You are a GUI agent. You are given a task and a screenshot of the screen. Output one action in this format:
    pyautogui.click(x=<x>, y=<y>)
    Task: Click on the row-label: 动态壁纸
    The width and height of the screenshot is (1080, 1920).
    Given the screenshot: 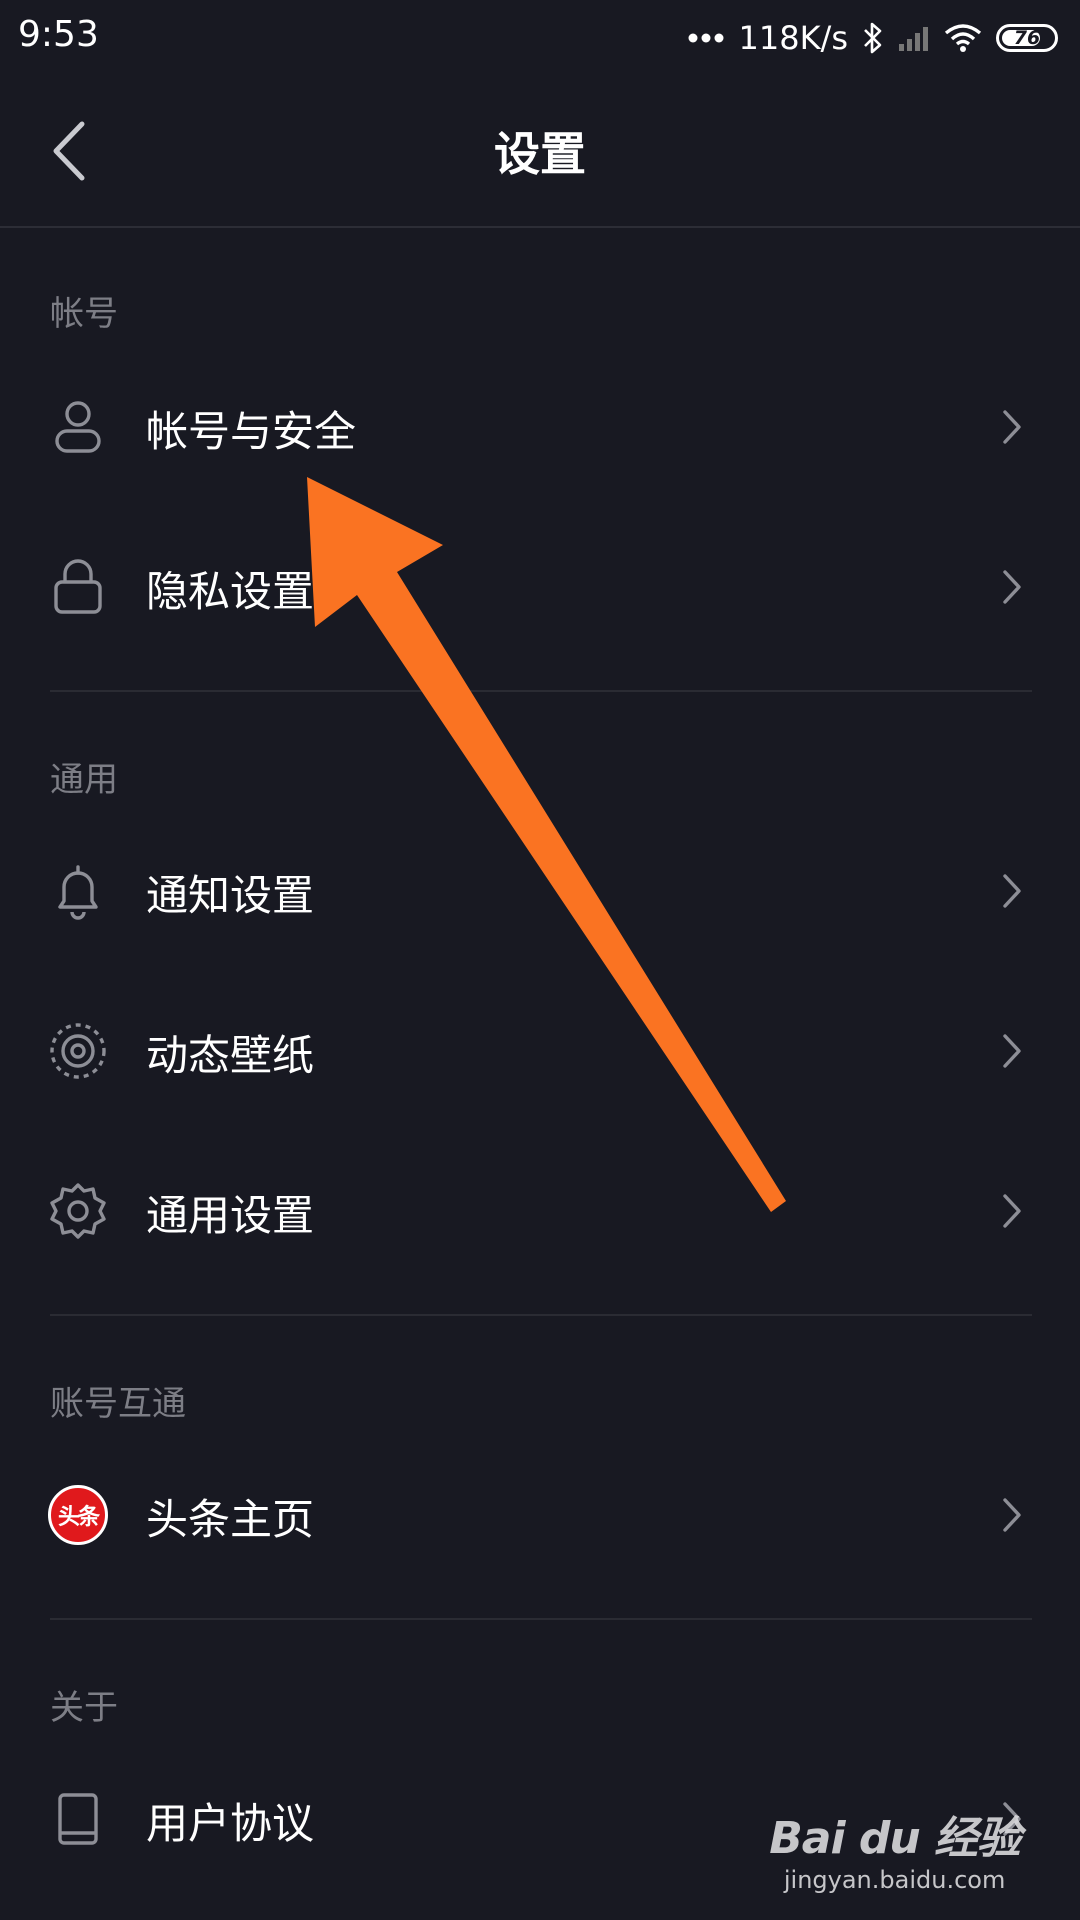 What is the action you would take?
    pyautogui.click(x=230, y=1055)
    